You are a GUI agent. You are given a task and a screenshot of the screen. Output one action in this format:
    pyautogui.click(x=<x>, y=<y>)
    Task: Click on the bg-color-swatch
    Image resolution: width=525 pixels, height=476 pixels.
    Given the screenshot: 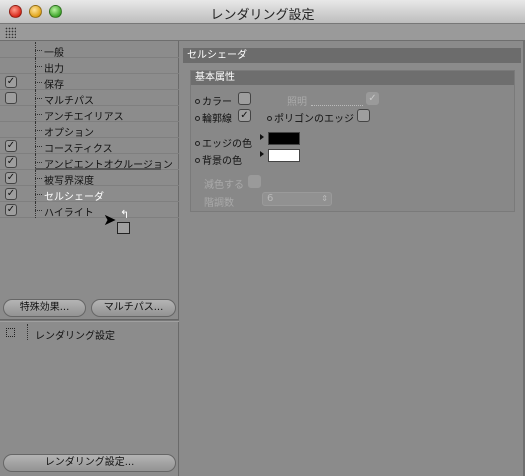 What is the action you would take?
    pyautogui.click(x=284, y=155)
    